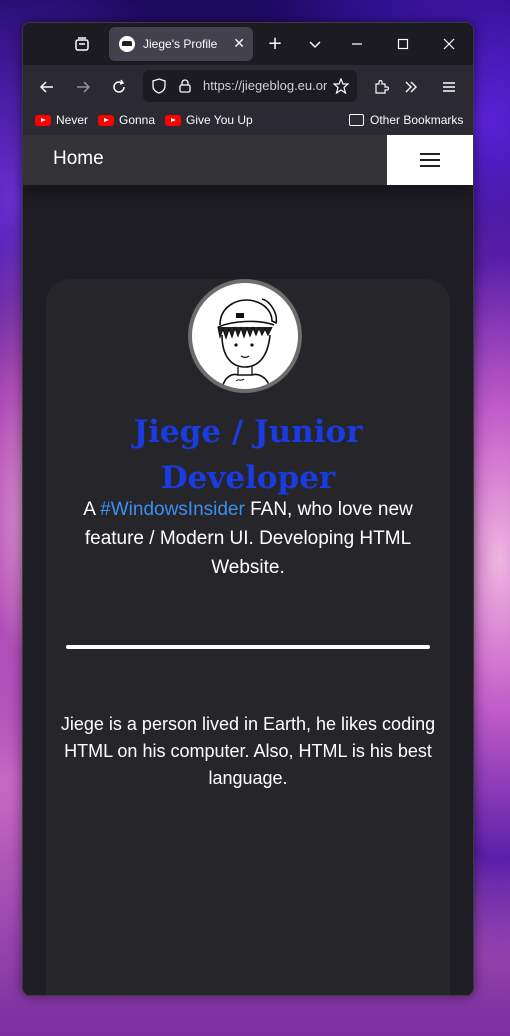 Image resolution: width=510 pixels, height=1036 pixels. I want to click on site-favicon-icon, so click(127, 44).